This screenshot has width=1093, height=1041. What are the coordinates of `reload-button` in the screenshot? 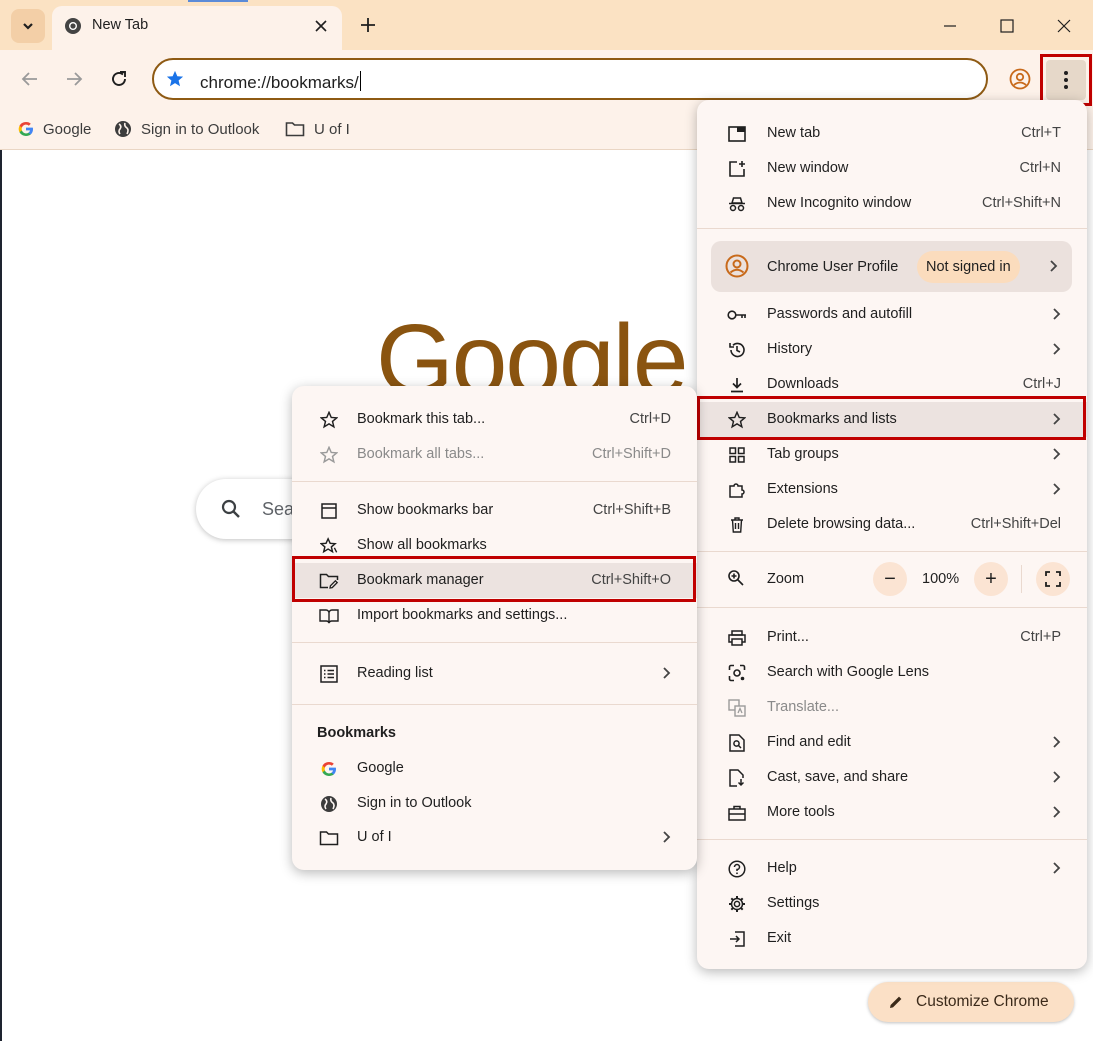 It's located at (119, 79).